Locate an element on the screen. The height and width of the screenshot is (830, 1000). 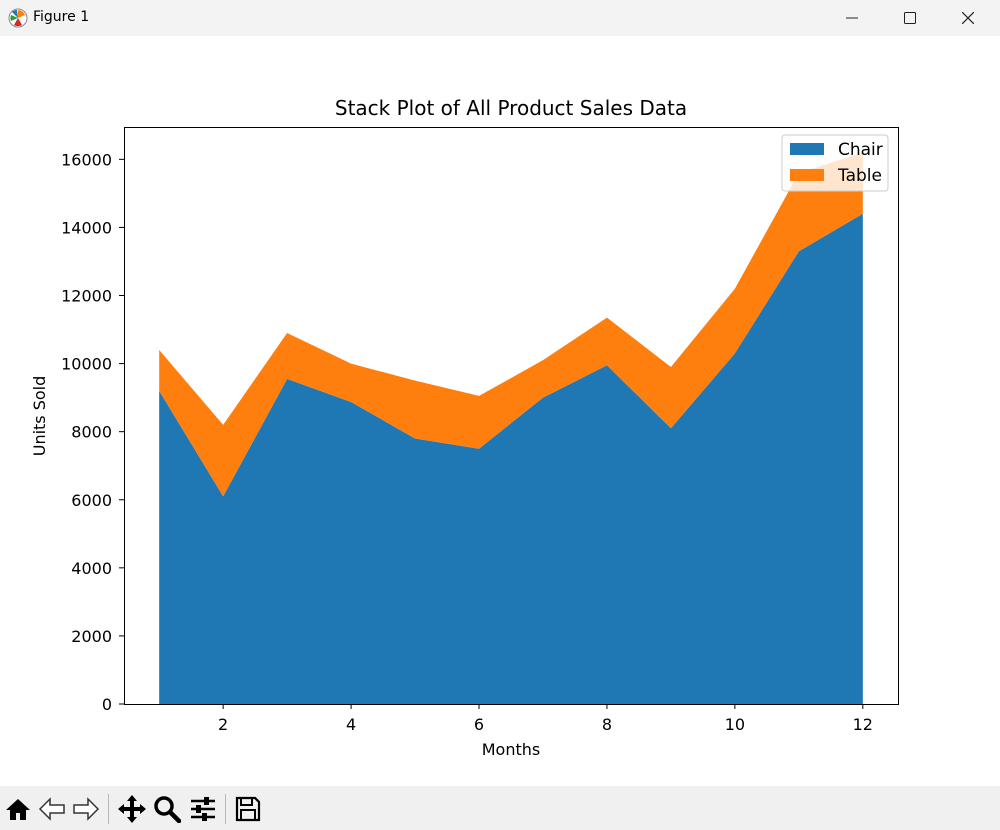
configure-subplots-button is located at coordinates (203, 809).